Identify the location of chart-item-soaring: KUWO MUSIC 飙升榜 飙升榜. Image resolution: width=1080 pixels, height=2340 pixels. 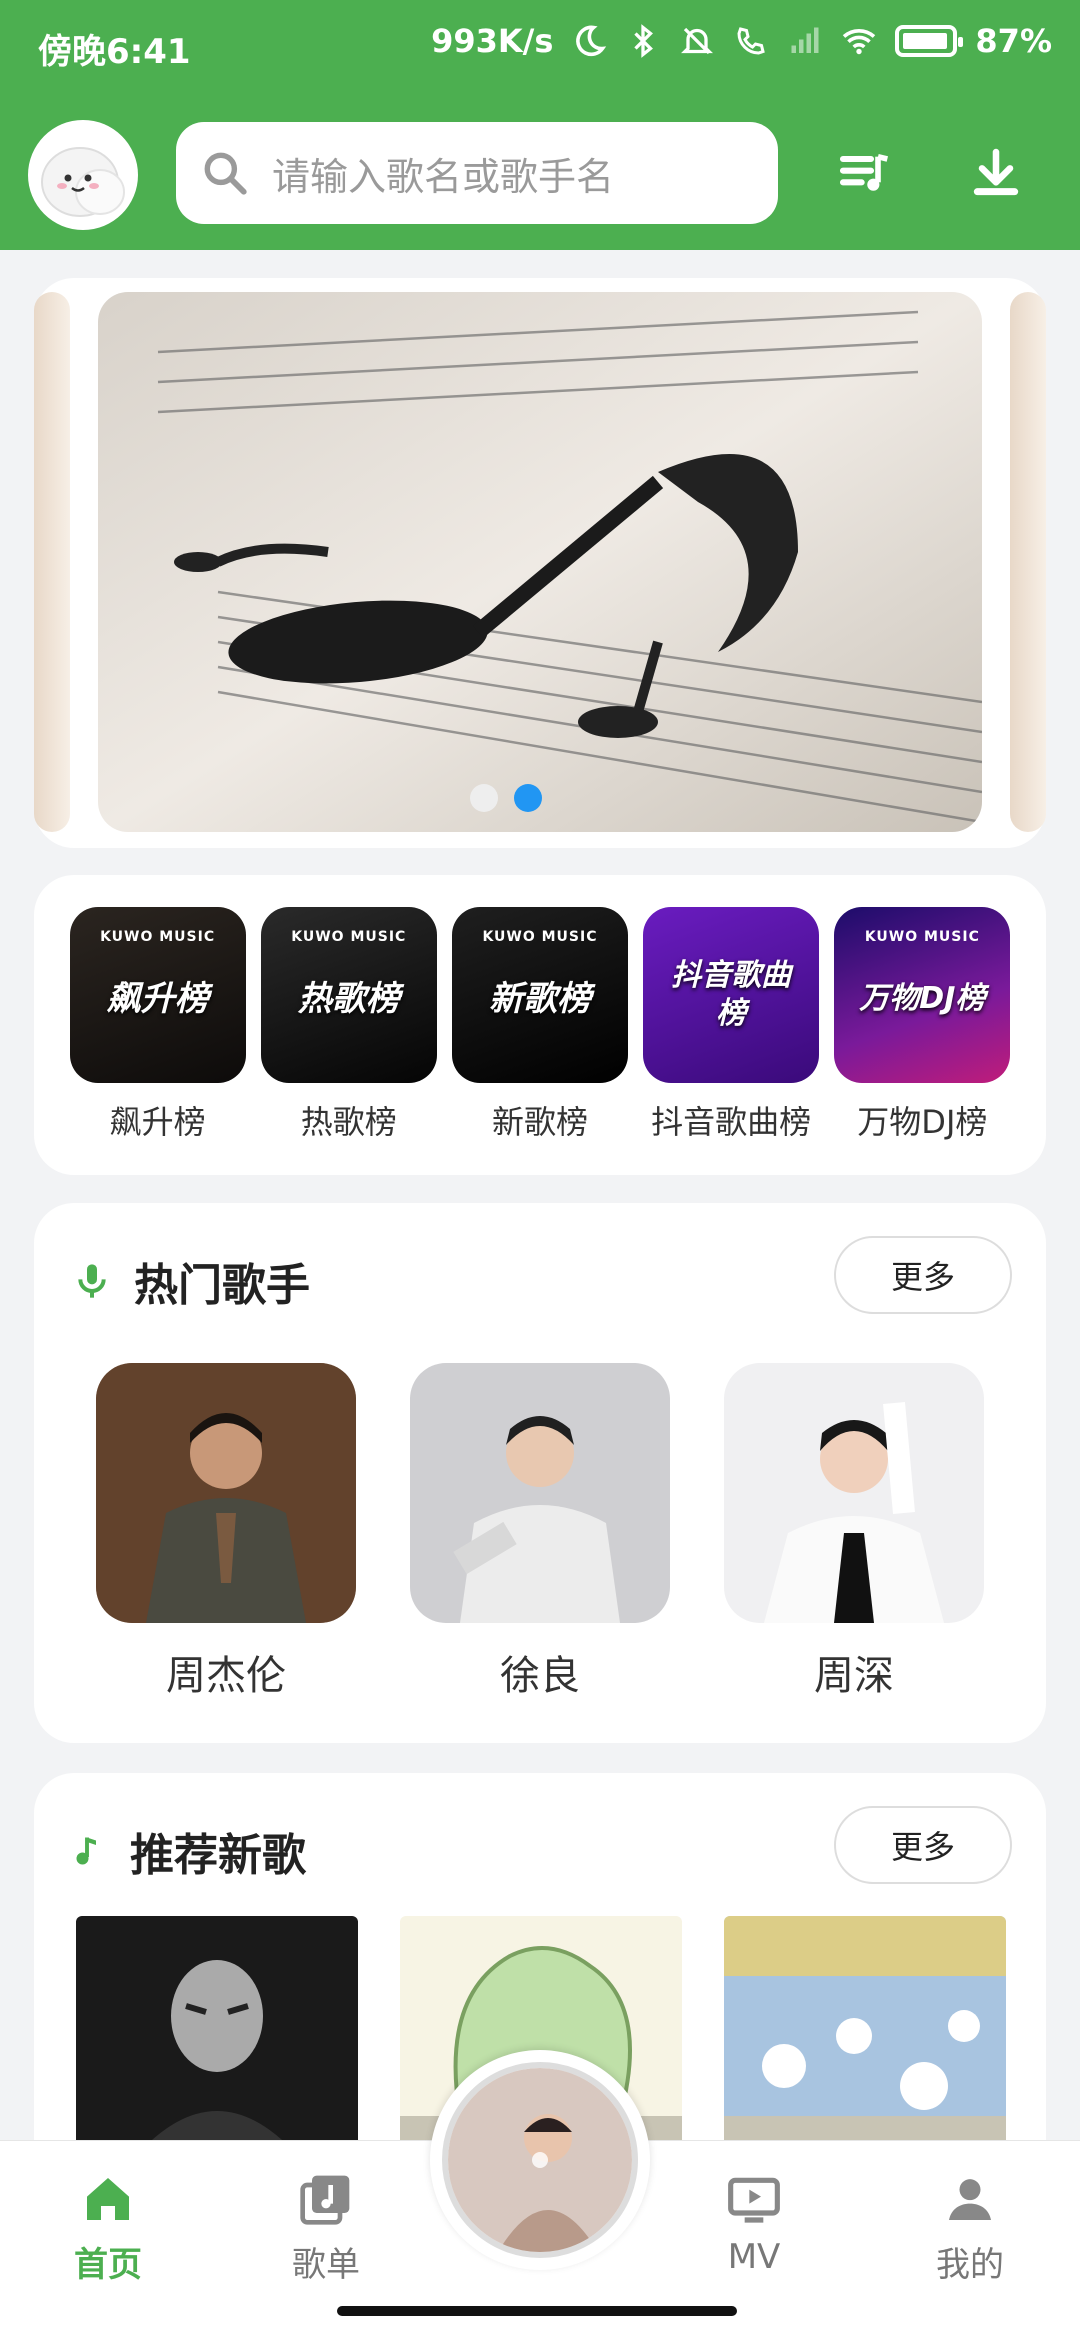
(157, 1041).